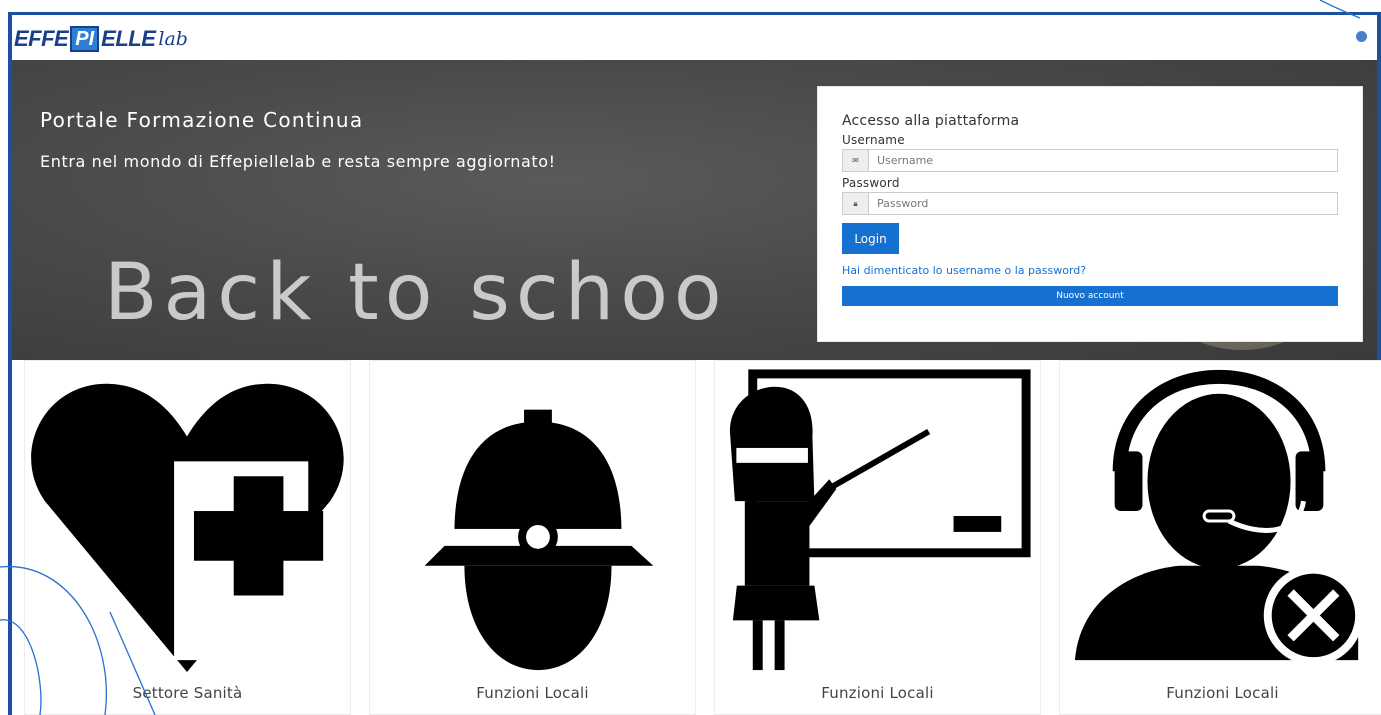 This screenshot has width=1381, height=715. What do you see at coordinates (931, 121) in the screenshot?
I see `login-heading: Accesso alla piattaforma` at bounding box center [931, 121].